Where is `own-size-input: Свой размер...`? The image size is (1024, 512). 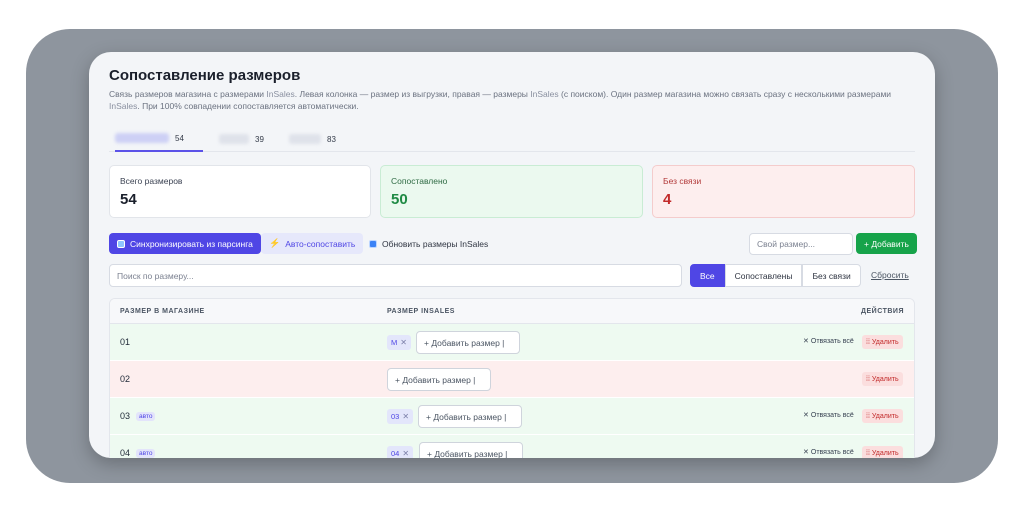
own-size-input: Свой размер... is located at coordinates (801, 244).